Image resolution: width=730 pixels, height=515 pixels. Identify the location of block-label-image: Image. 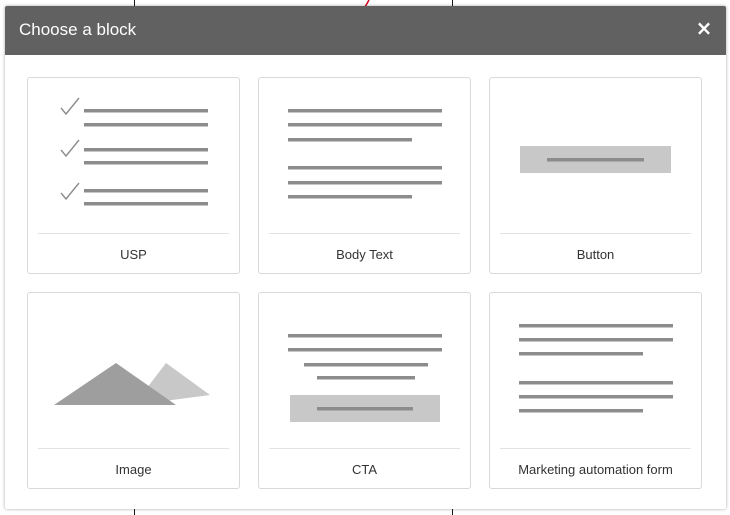
(133, 469).